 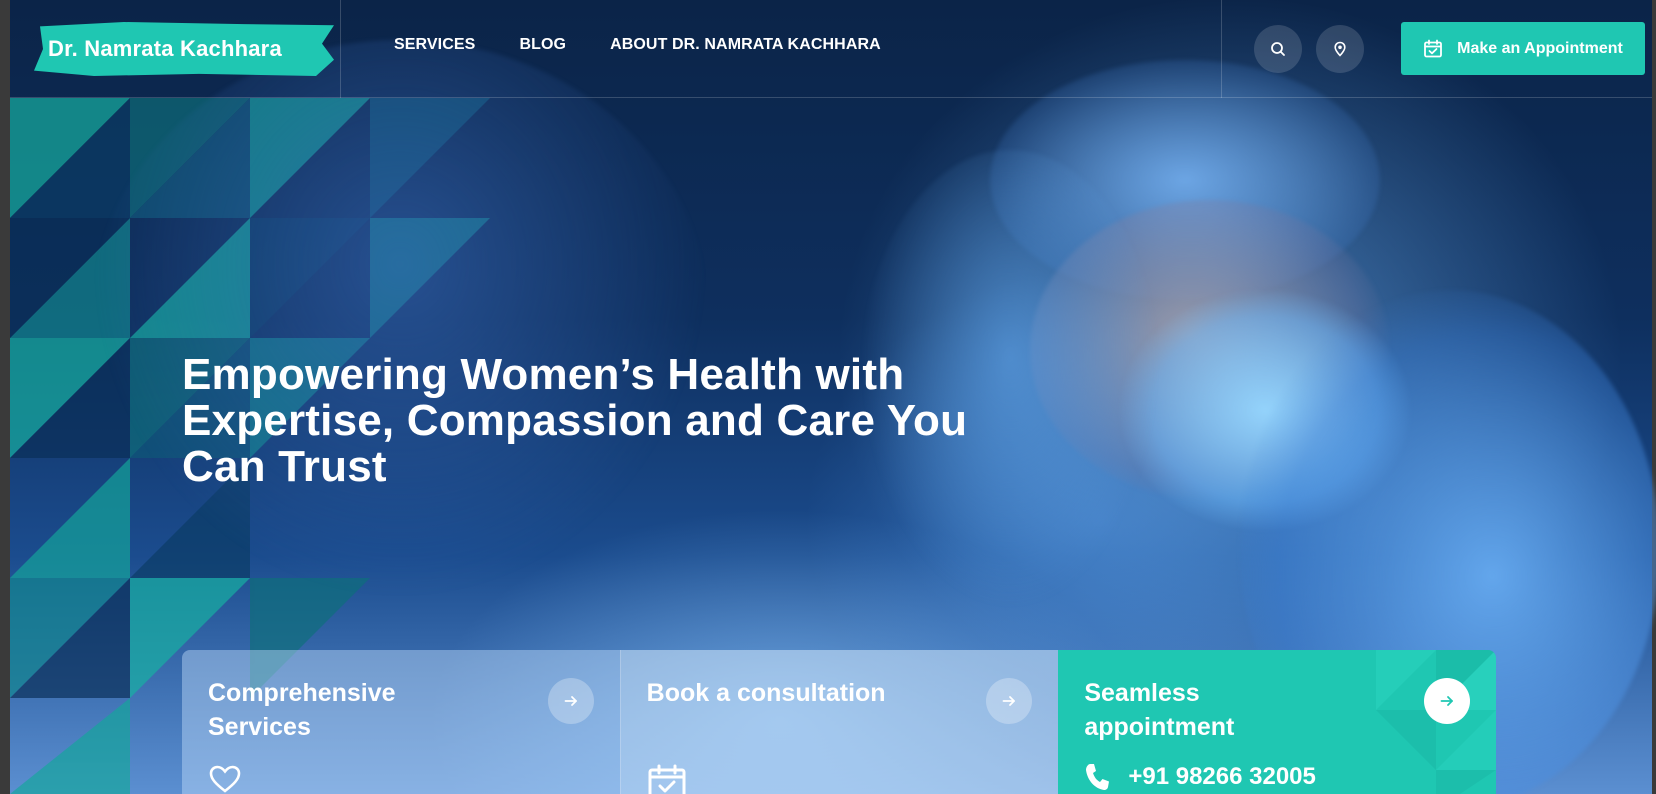 I want to click on phone-contact: +91 98266 32005, so click(x=1200, y=777).